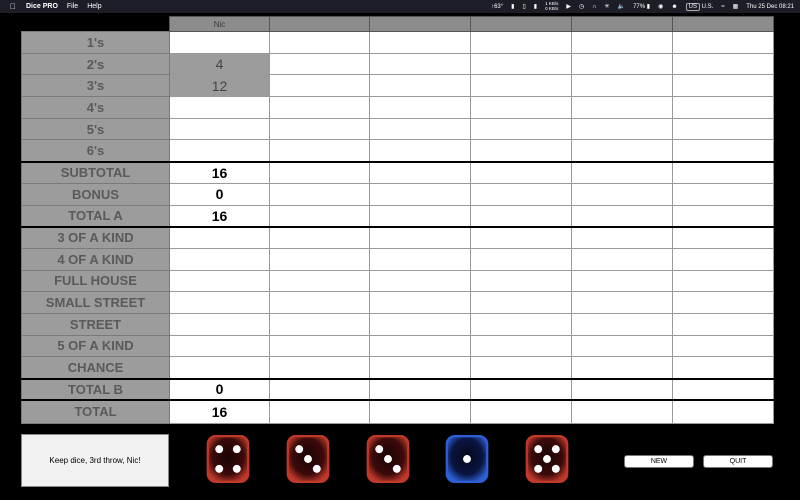 The image size is (800, 500). Describe the element at coordinates (770, 7) in the screenshot. I see `clock: Thu 25 Dec 08:21` at that location.